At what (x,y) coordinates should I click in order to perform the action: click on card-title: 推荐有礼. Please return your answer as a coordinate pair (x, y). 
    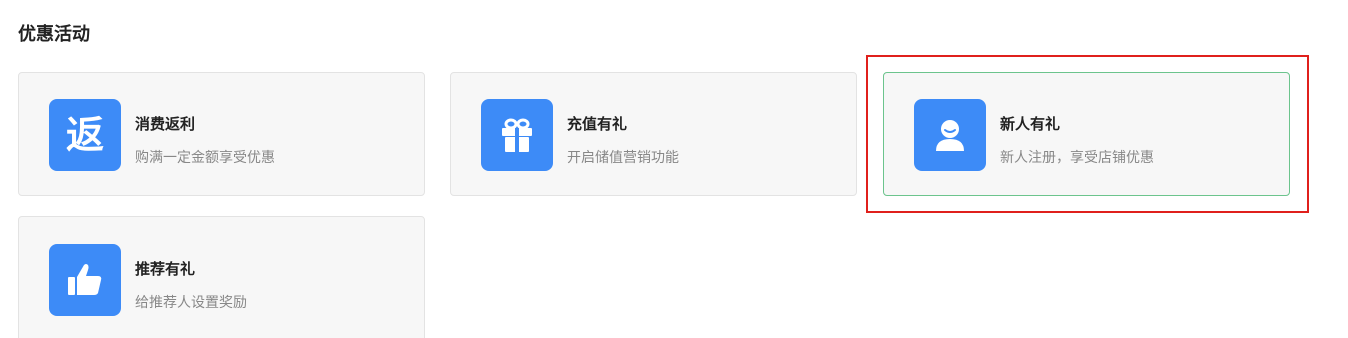
    Looking at the image, I should click on (165, 269).